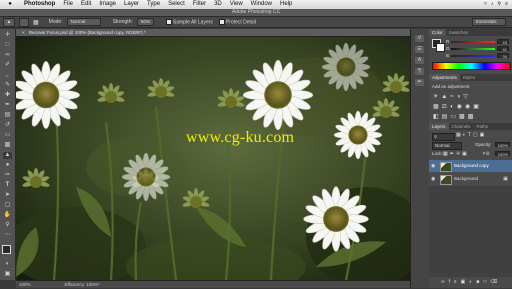 The height and width of the screenshot is (289, 512). I want to click on shape-filter-icon: ▢, so click(476, 135).